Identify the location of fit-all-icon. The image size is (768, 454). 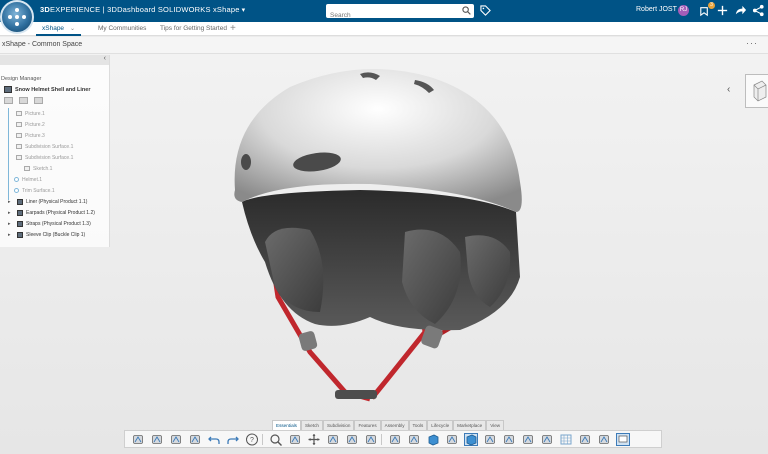
(295, 439).